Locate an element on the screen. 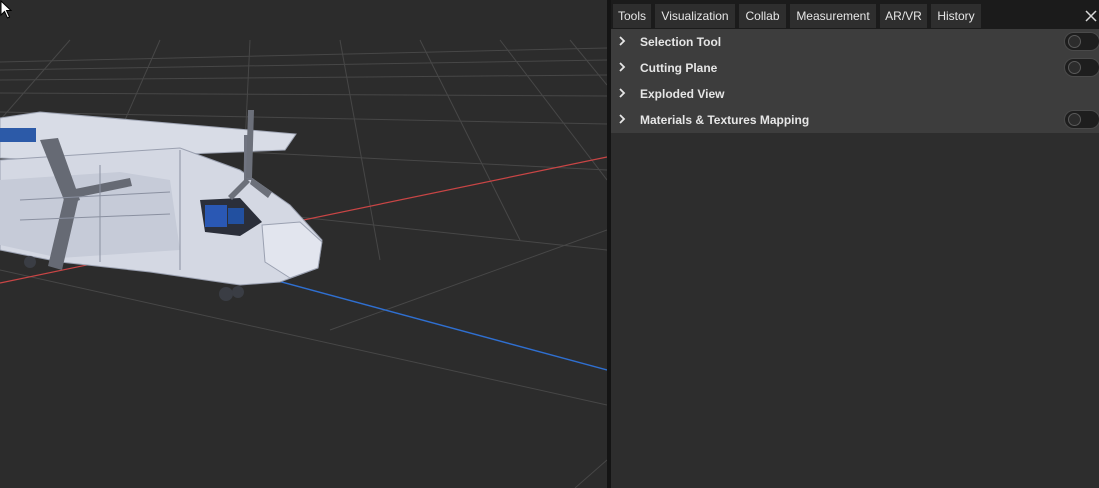  tab-label: History is located at coordinates (956, 16).